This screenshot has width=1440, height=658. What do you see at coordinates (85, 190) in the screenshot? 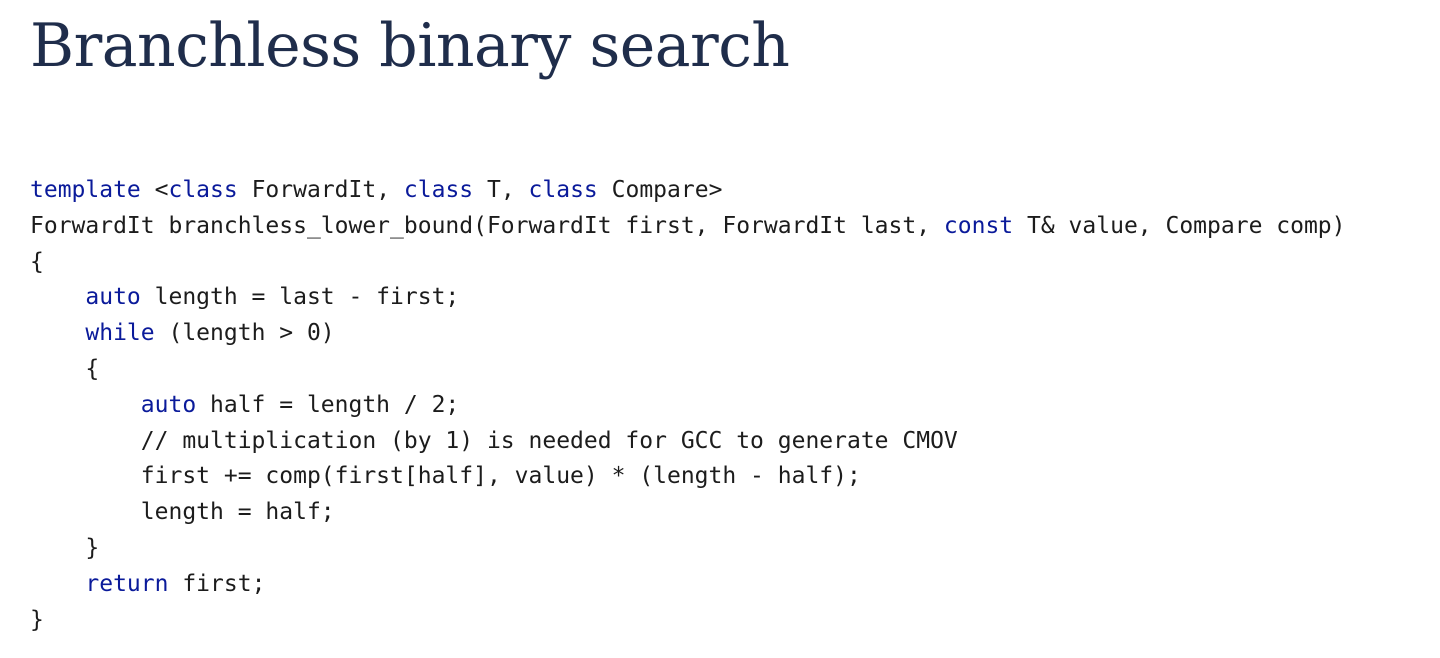
I see `code-keyword: template` at bounding box center [85, 190].